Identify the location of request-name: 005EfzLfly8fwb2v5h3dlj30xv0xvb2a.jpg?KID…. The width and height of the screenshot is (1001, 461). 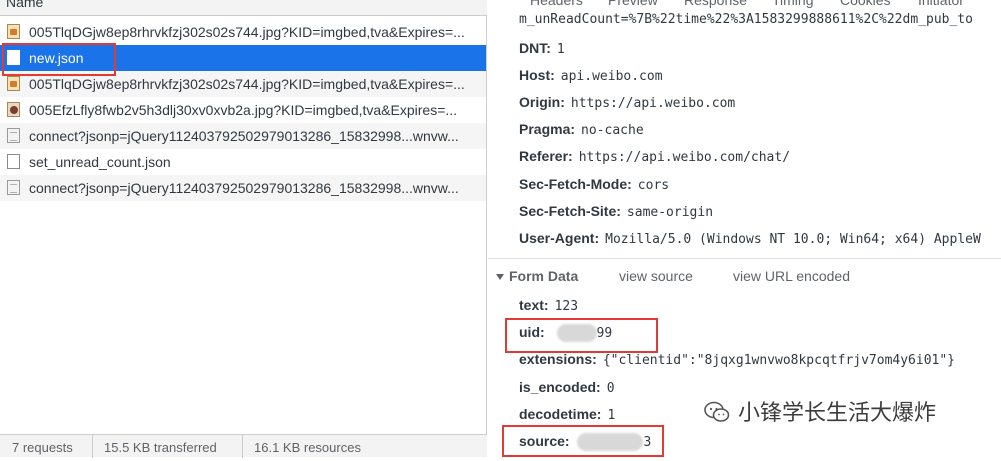
(243, 110).